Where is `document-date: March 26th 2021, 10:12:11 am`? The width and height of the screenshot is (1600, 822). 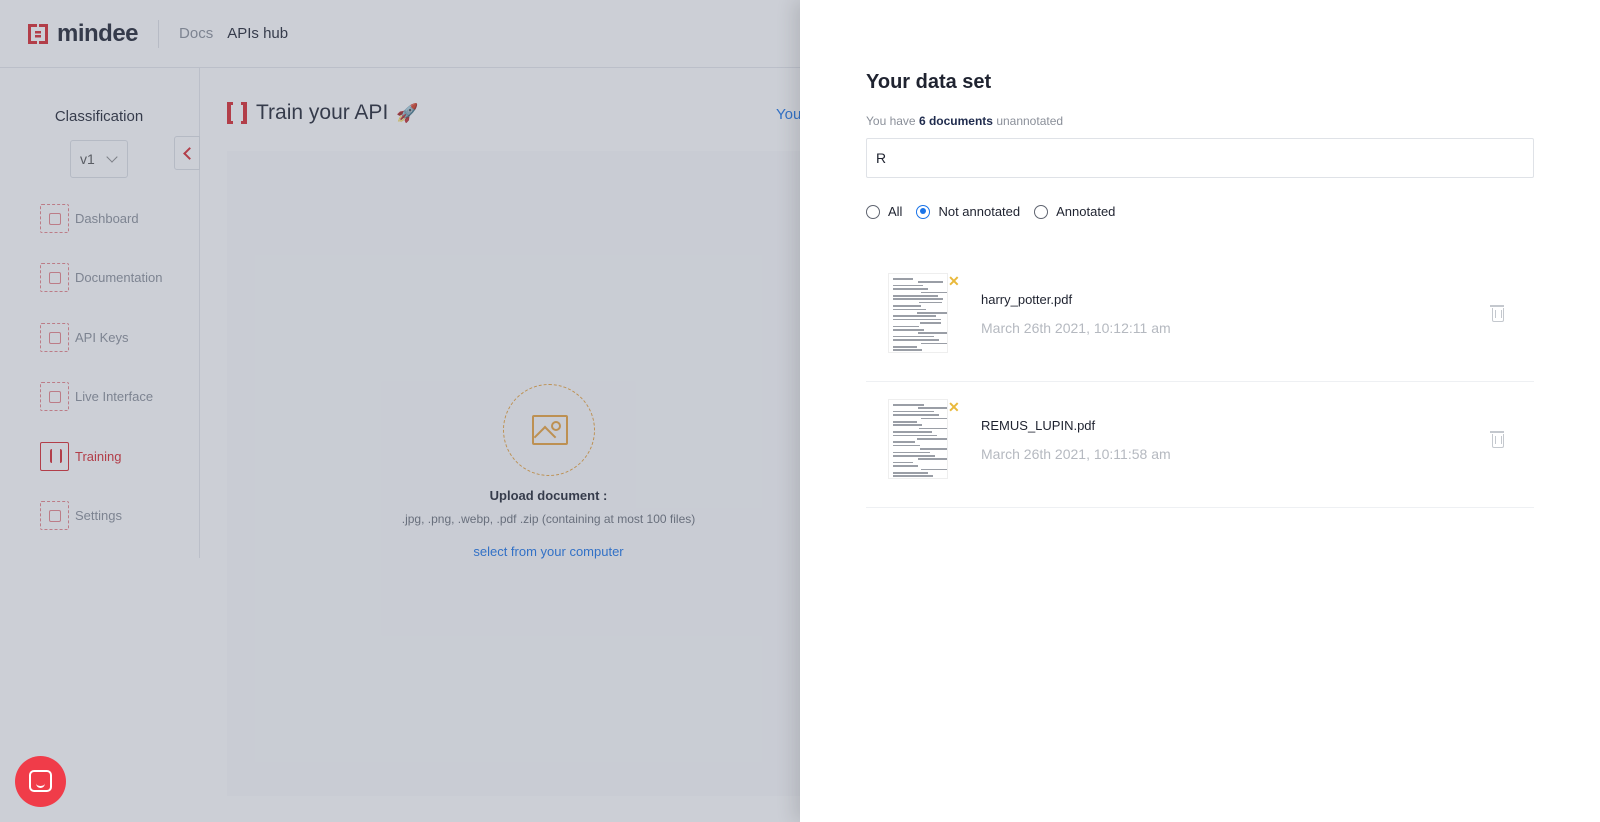 document-date: March 26th 2021, 10:12:11 am is located at coordinates (1076, 328).